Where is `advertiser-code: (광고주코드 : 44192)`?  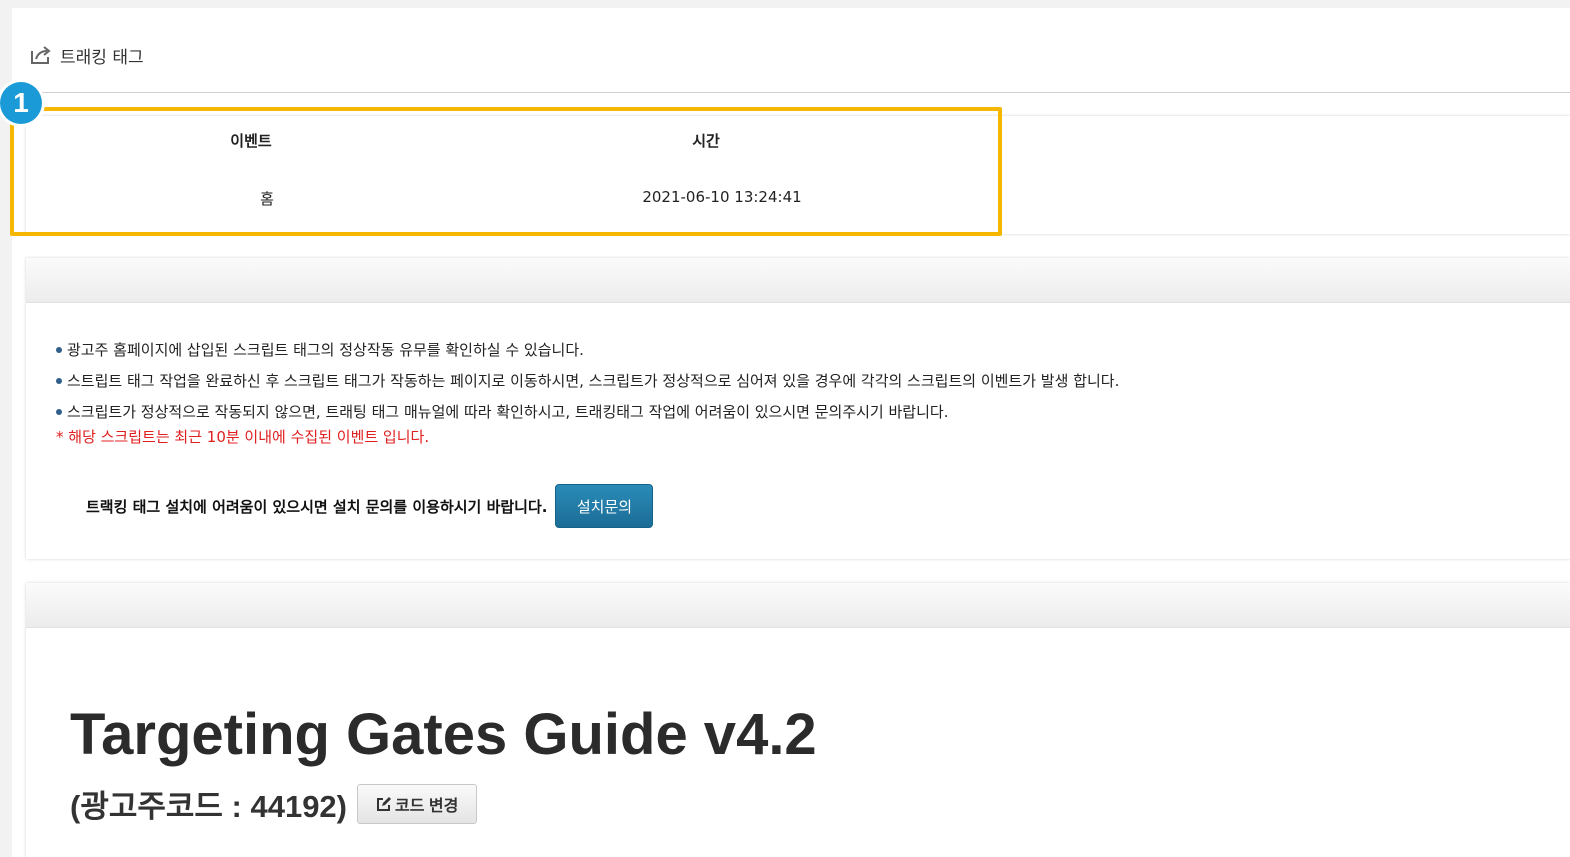 advertiser-code: (광고주코드 : 44192) is located at coordinates (208, 806).